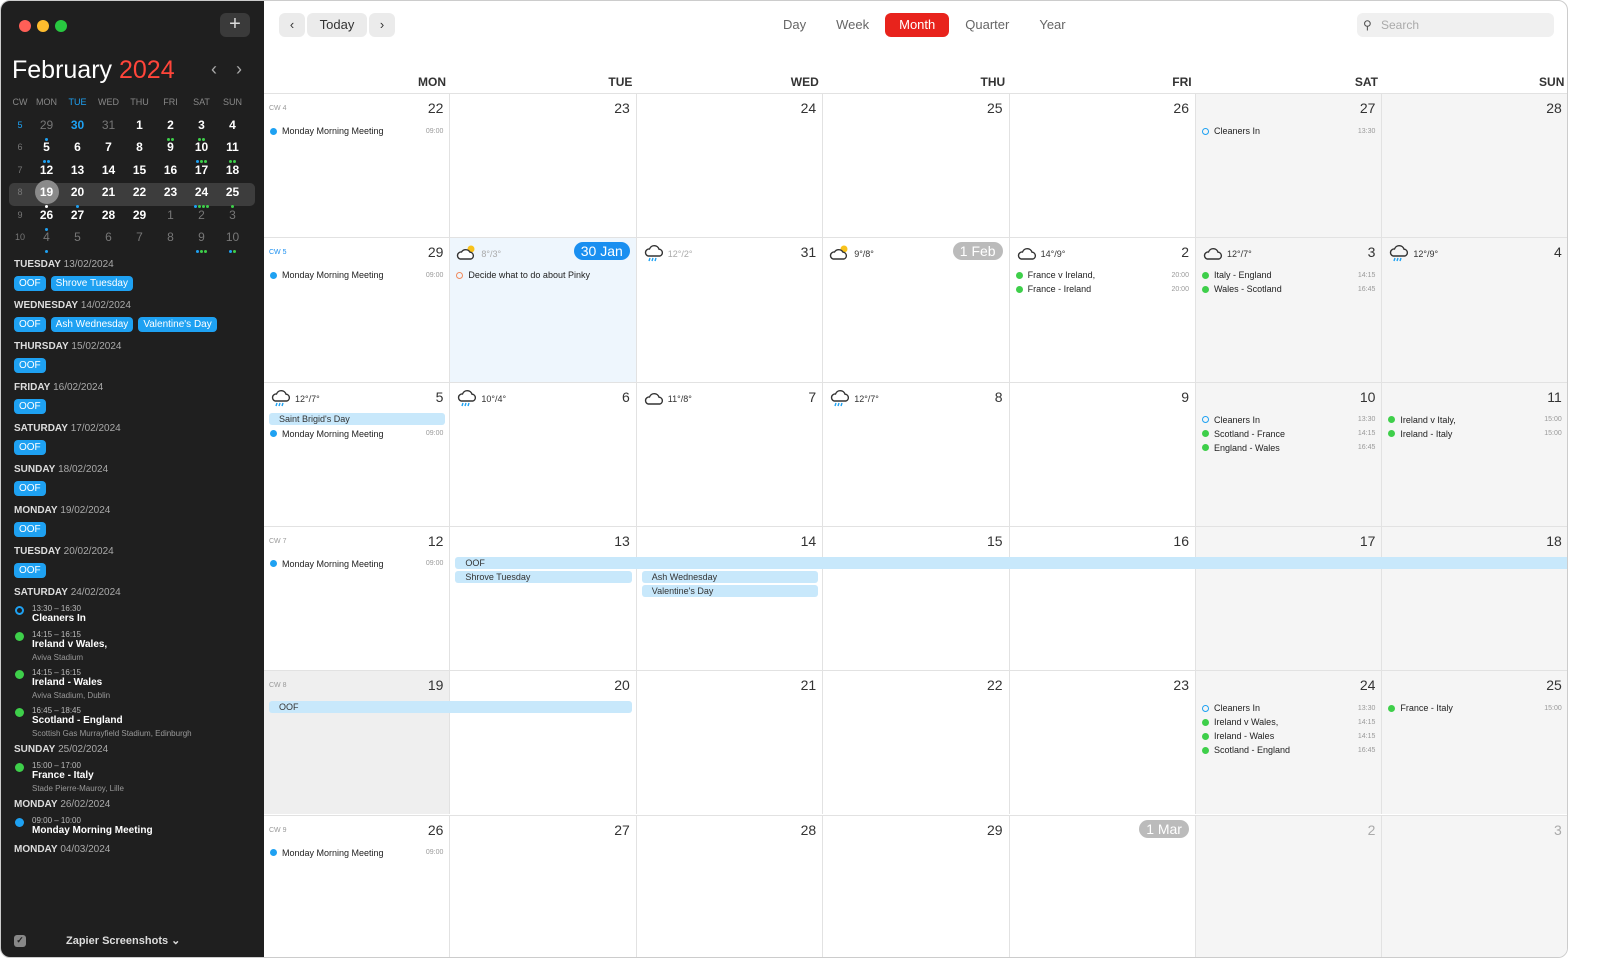 The height and width of the screenshot is (978, 1600). Describe the element at coordinates (77, 173) in the screenshot. I see `mini-day: 13` at that location.